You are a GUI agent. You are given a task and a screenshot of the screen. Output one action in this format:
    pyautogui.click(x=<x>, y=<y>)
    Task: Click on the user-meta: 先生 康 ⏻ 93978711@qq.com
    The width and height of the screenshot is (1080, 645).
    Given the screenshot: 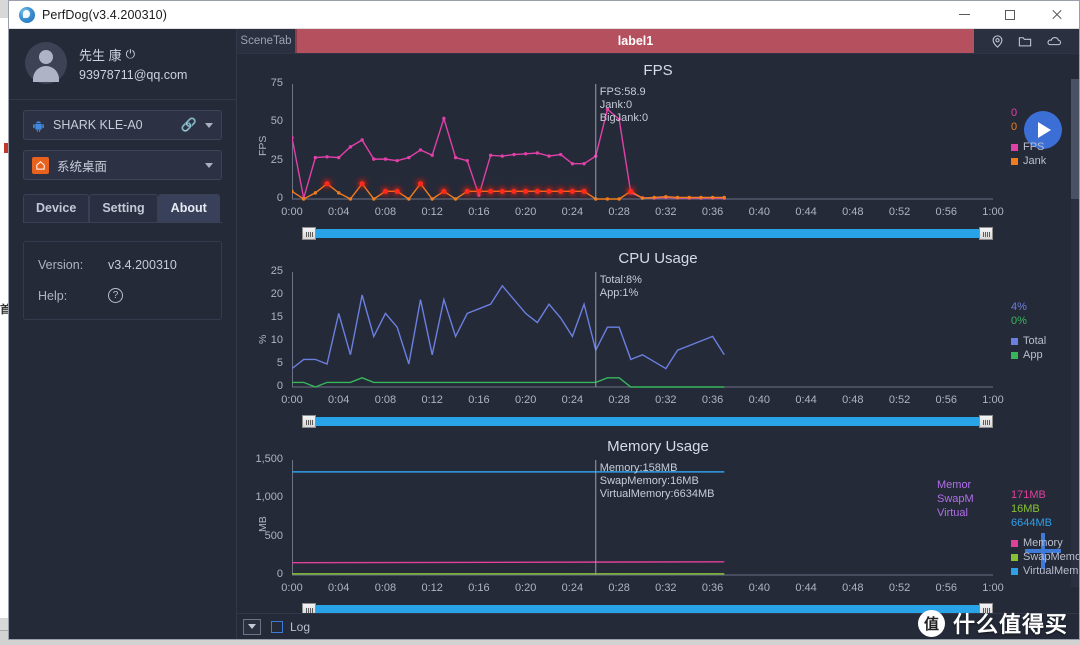 What is the action you would take?
    pyautogui.click(x=133, y=63)
    